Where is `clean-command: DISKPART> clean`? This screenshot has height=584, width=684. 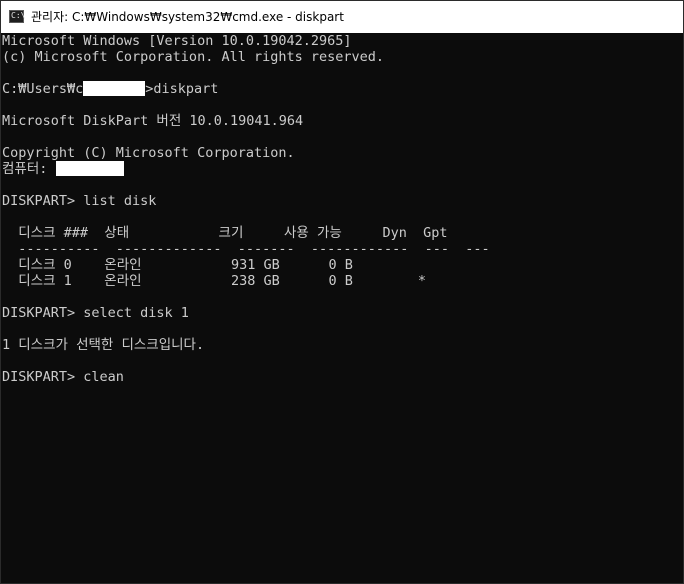 clean-command: DISKPART> clean is located at coordinates (63, 377).